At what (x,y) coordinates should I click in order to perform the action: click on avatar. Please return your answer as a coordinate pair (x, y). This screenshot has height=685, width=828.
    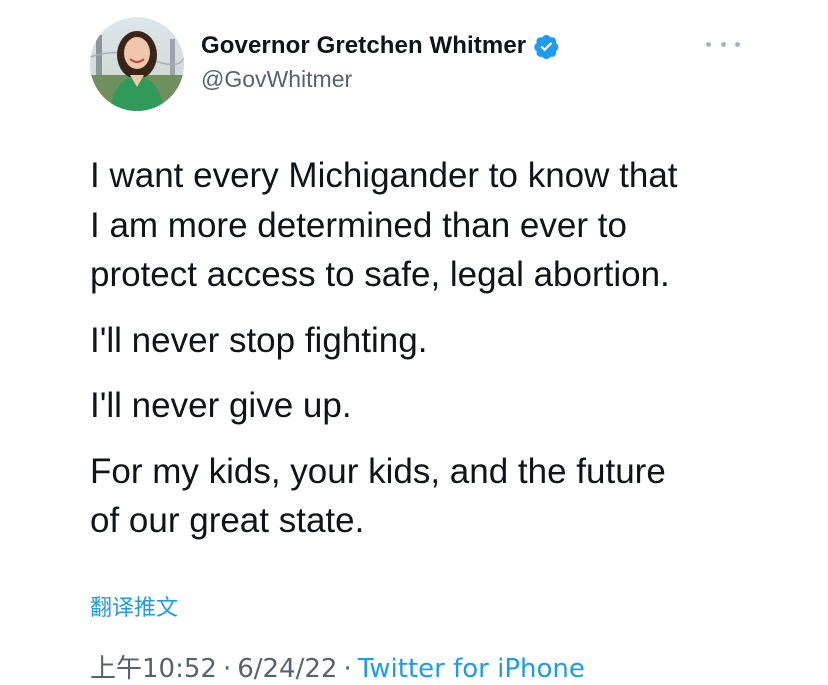
    Looking at the image, I should click on (137, 64).